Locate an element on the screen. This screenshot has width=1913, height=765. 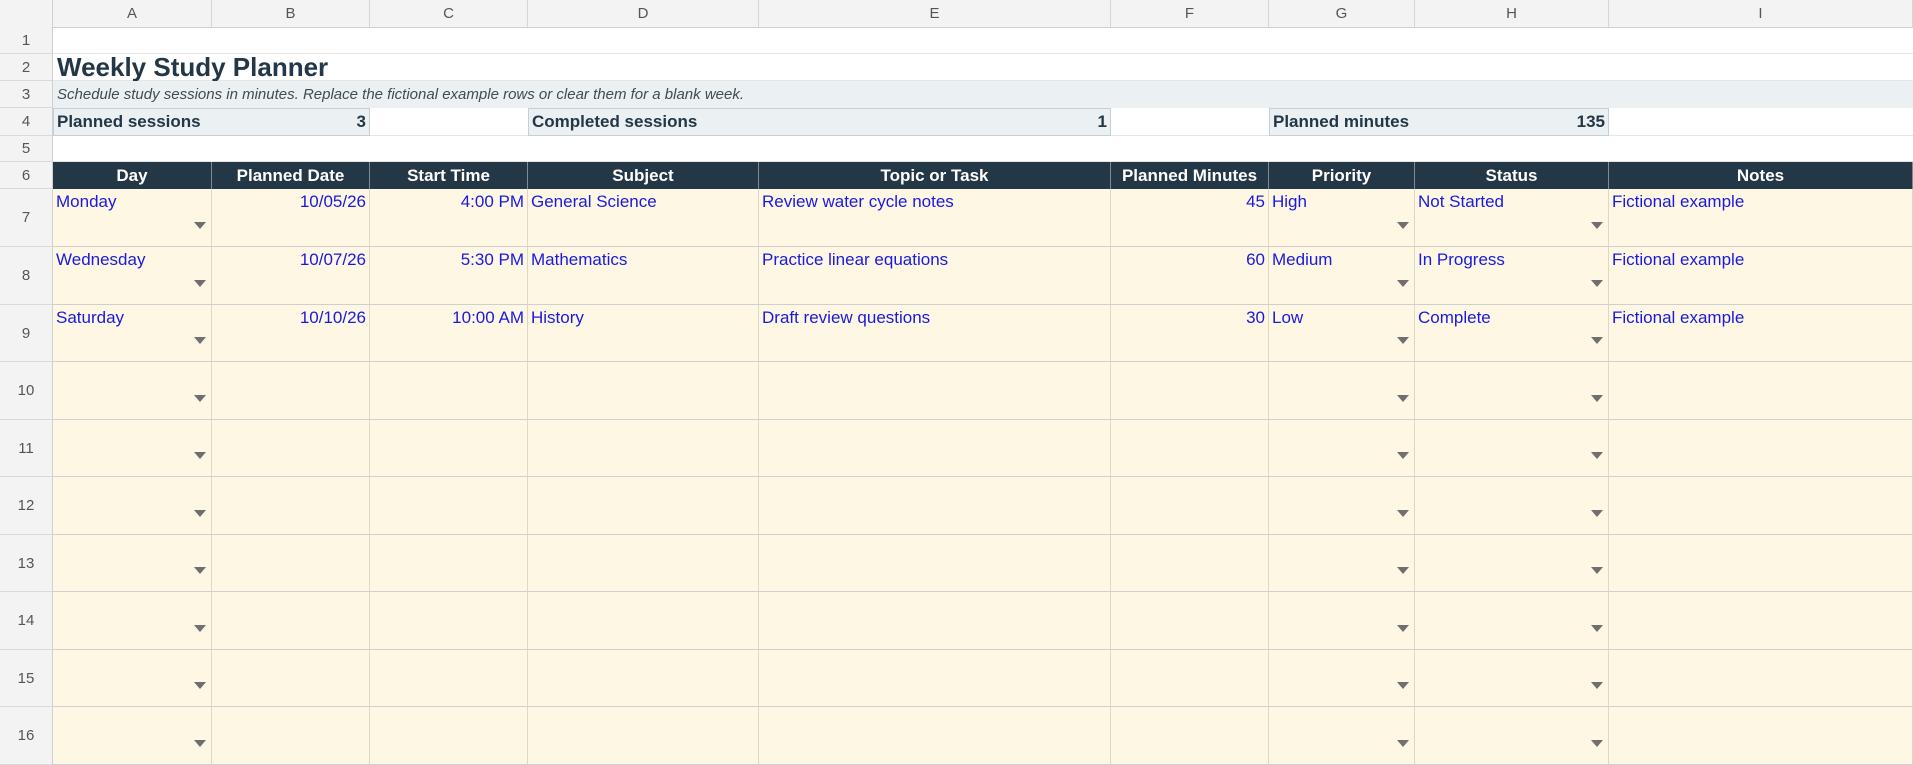
cell-planned-minutes: 30 is located at coordinates (1190, 333).